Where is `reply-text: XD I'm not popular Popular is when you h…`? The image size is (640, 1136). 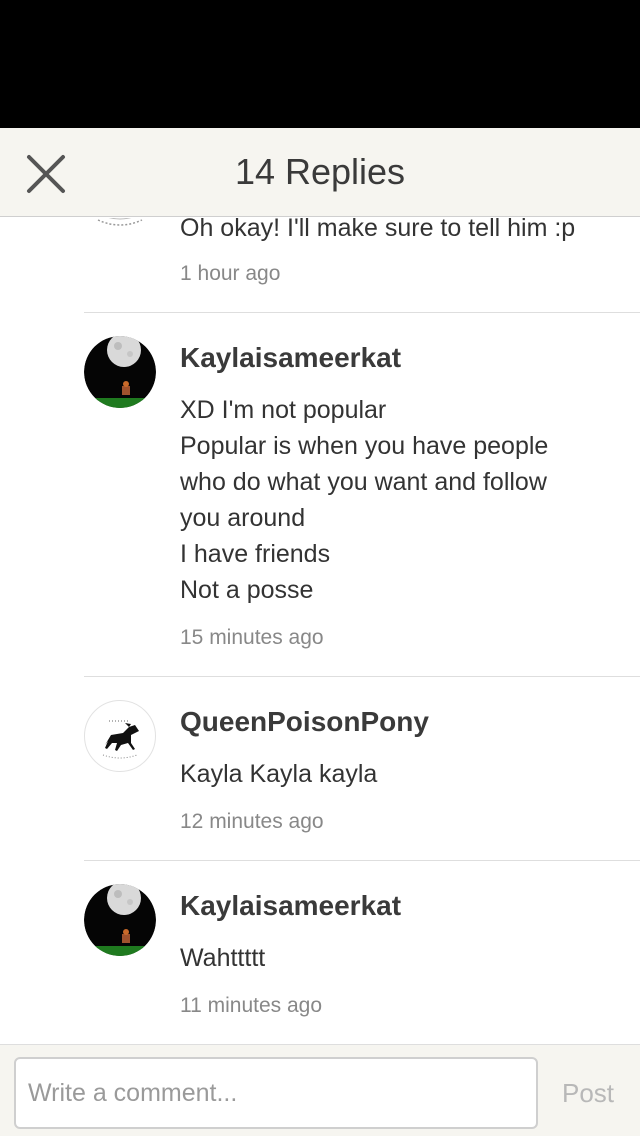 reply-text: XD I'm not popular Popular is when you h… is located at coordinates (400, 500).